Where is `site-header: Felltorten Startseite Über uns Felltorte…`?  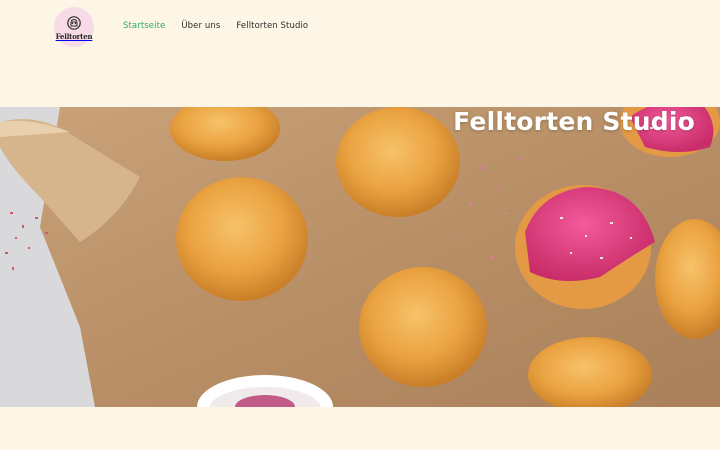
site-header: Felltorten Startseite Über uns Felltorte… is located at coordinates (360, 28).